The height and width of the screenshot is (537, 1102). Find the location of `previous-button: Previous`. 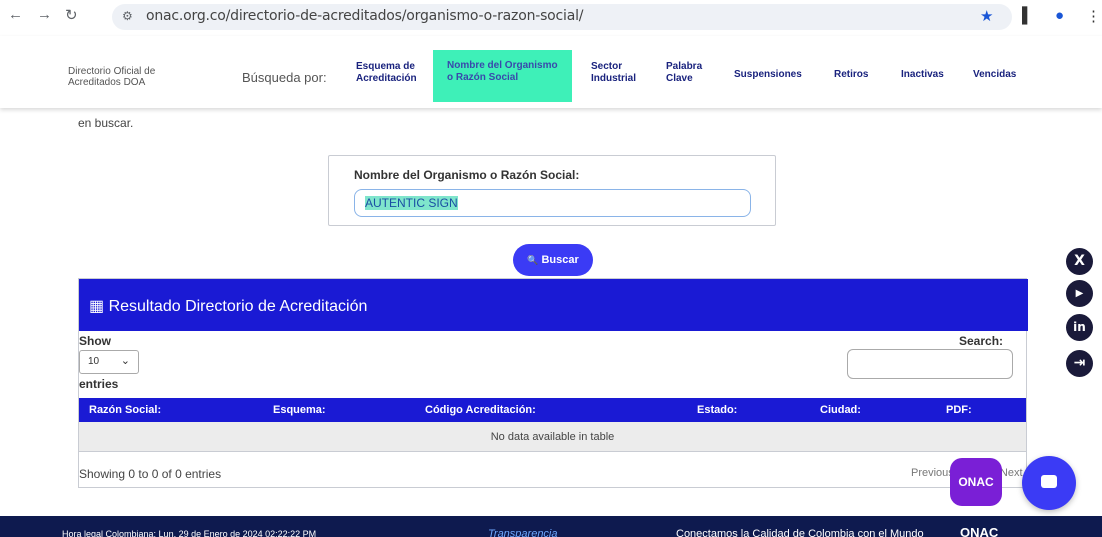

previous-button: Previous is located at coordinates (932, 473).